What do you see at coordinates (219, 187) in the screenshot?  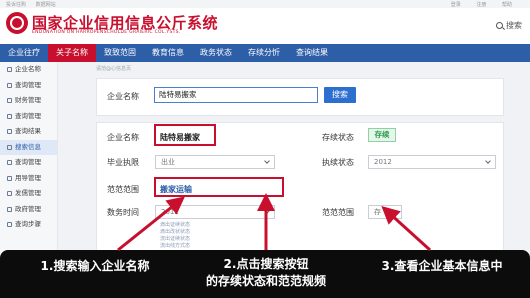 I see `highlight-scope` at bounding box center [219, 187].